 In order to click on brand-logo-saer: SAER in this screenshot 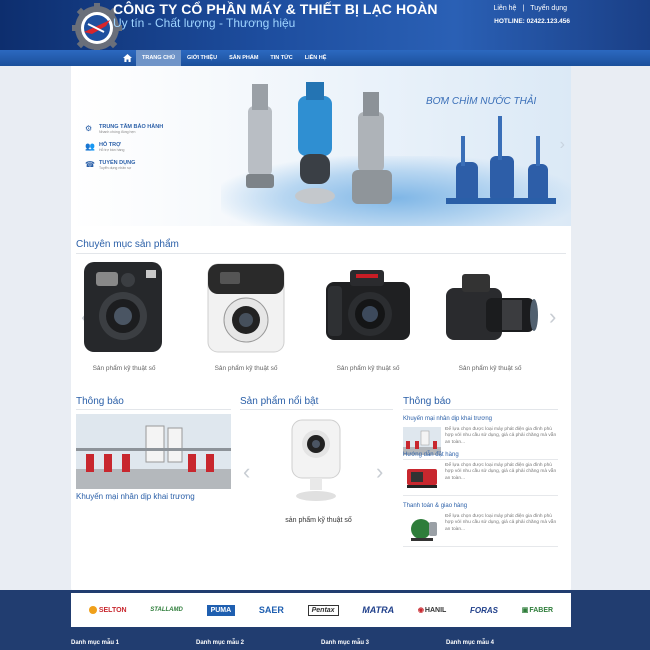, I will do `click(271, 610)`.